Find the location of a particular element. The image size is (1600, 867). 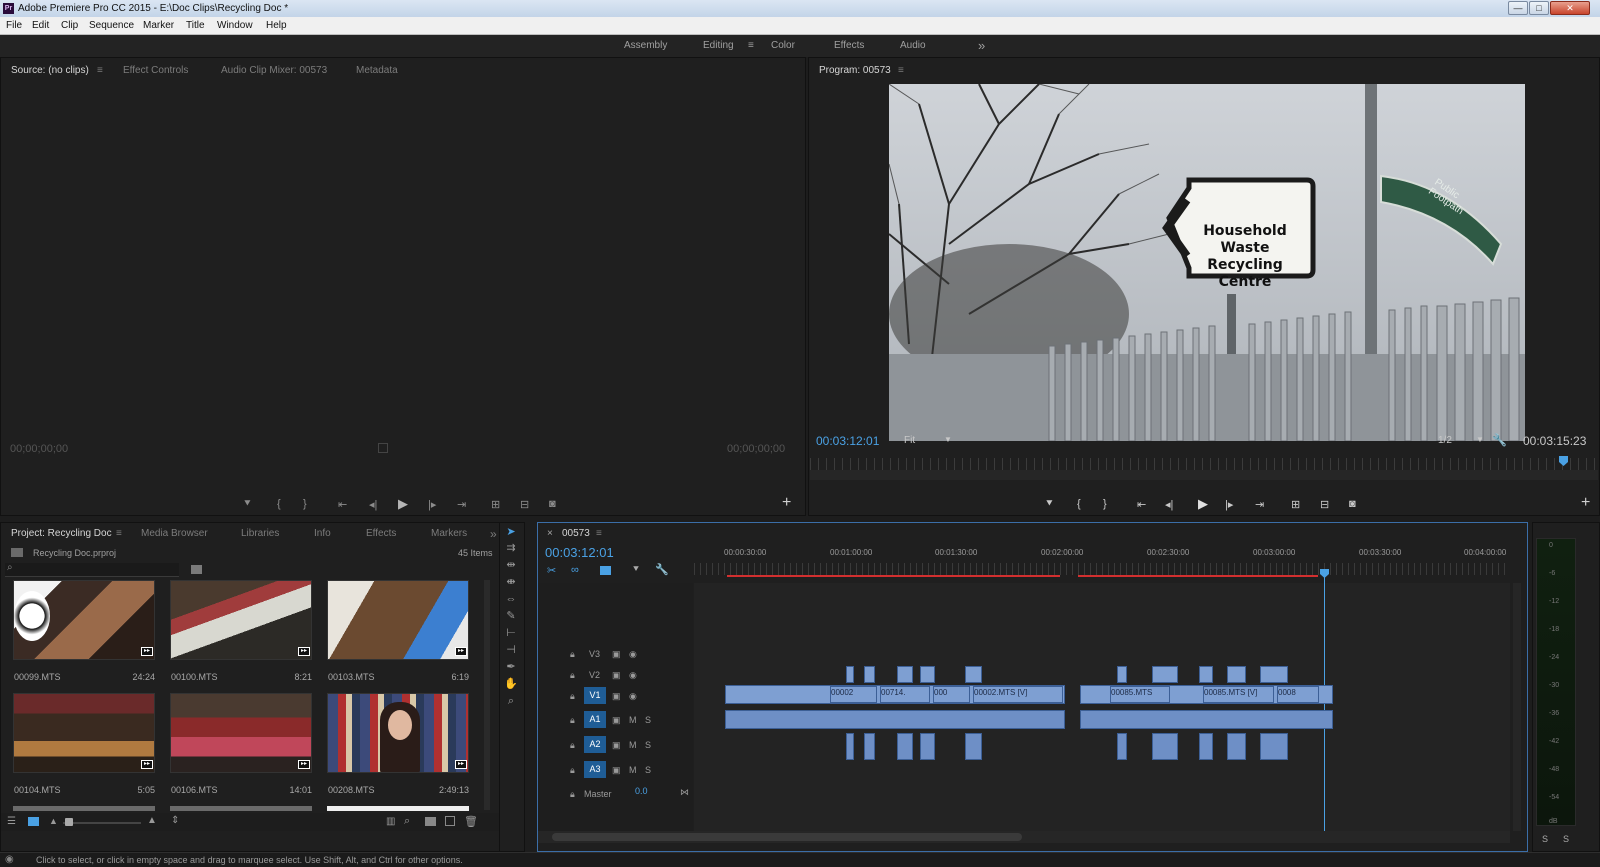

workspace-assembly: Assembly is located at coordinates (645, 46).